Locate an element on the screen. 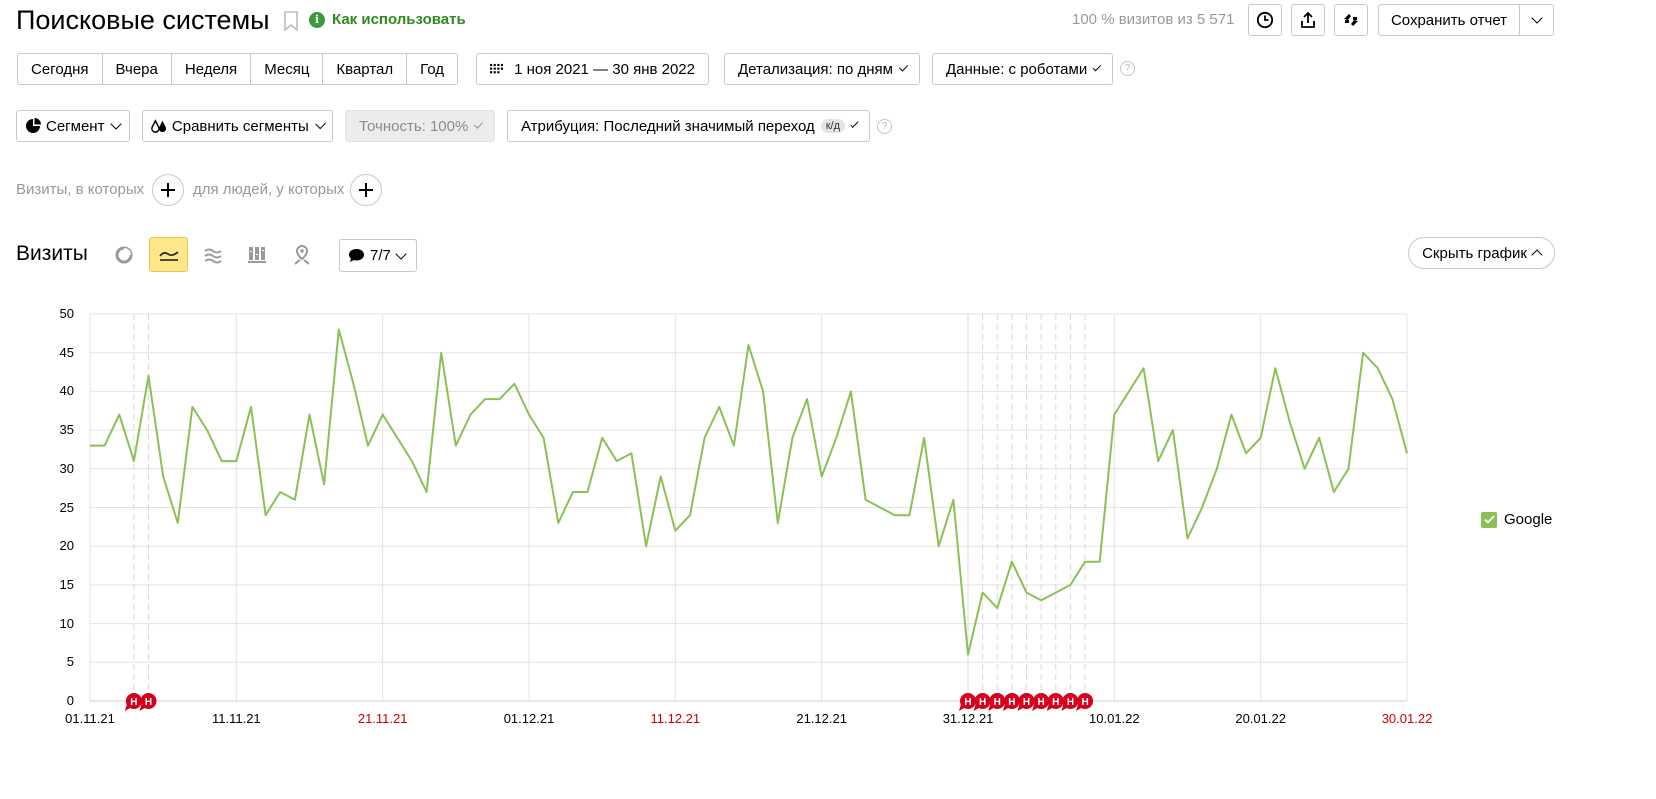 This screenshot has height=799, width=1656. detail-dropdown: Детализация: по дням is located at coordinates (822, 69).